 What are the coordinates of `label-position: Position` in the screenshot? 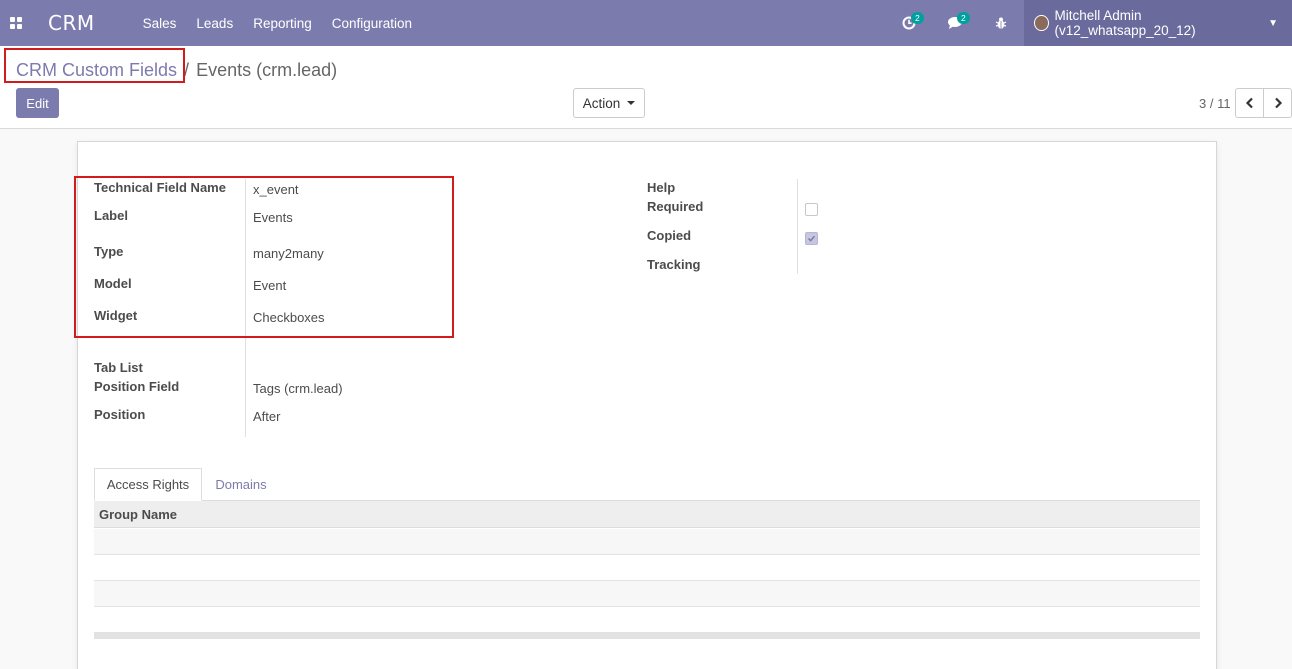 It's located at (120, 414).